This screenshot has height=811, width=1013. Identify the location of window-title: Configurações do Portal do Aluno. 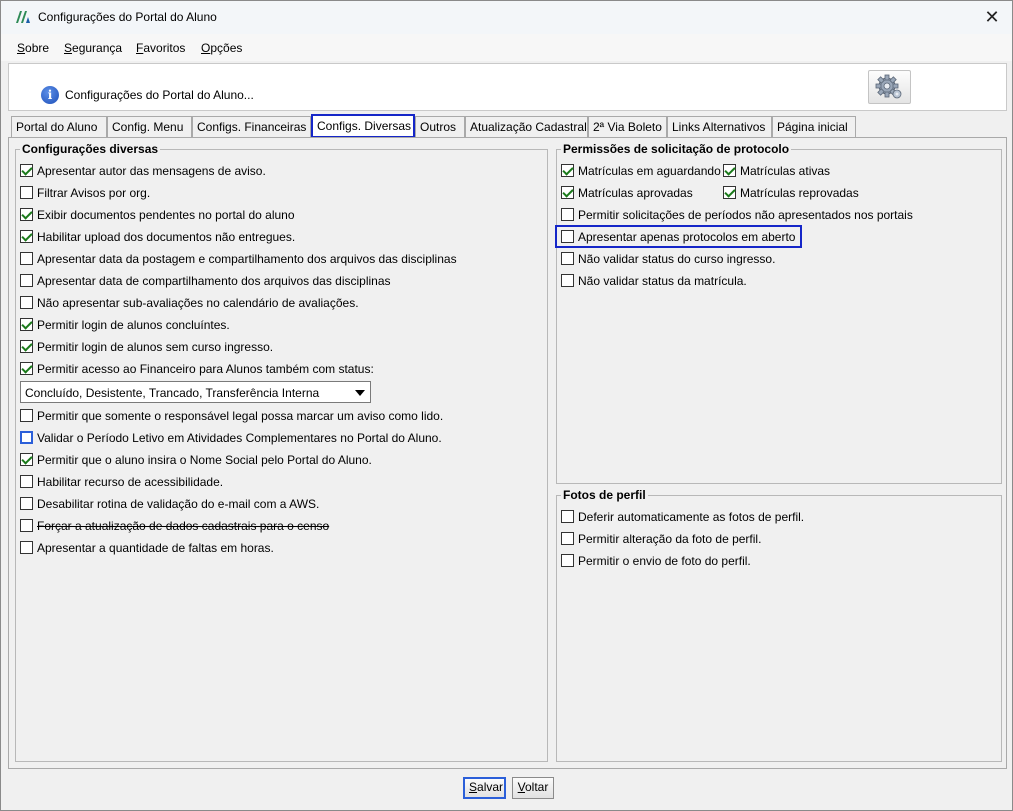
(127, 17).